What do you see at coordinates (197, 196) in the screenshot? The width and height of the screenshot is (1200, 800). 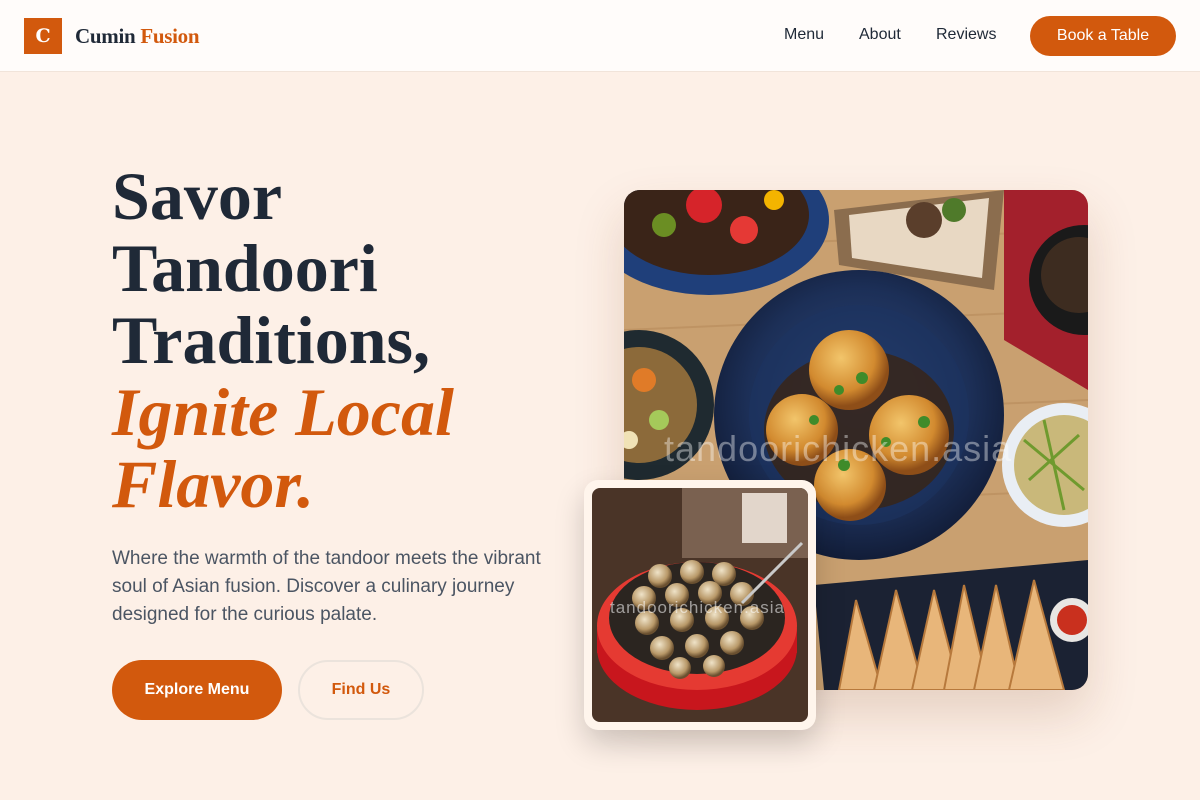 I see `headline-line-1: Savor` at bounding box center [197, 196].